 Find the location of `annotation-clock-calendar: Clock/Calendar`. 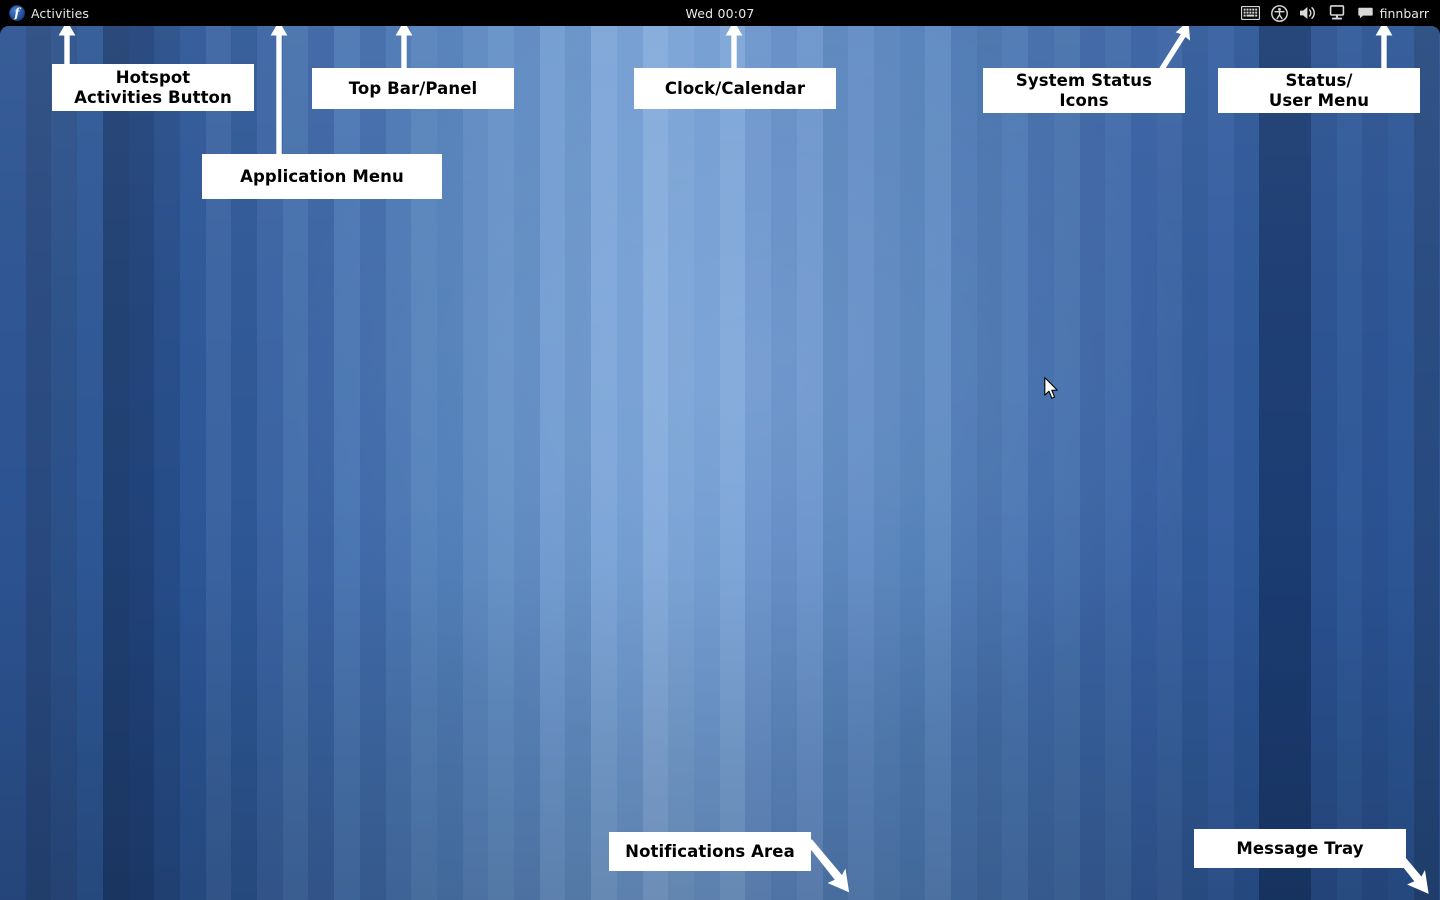

annotation-clock-calendar: Clock/Calendar is located at coordinates (735, 88).